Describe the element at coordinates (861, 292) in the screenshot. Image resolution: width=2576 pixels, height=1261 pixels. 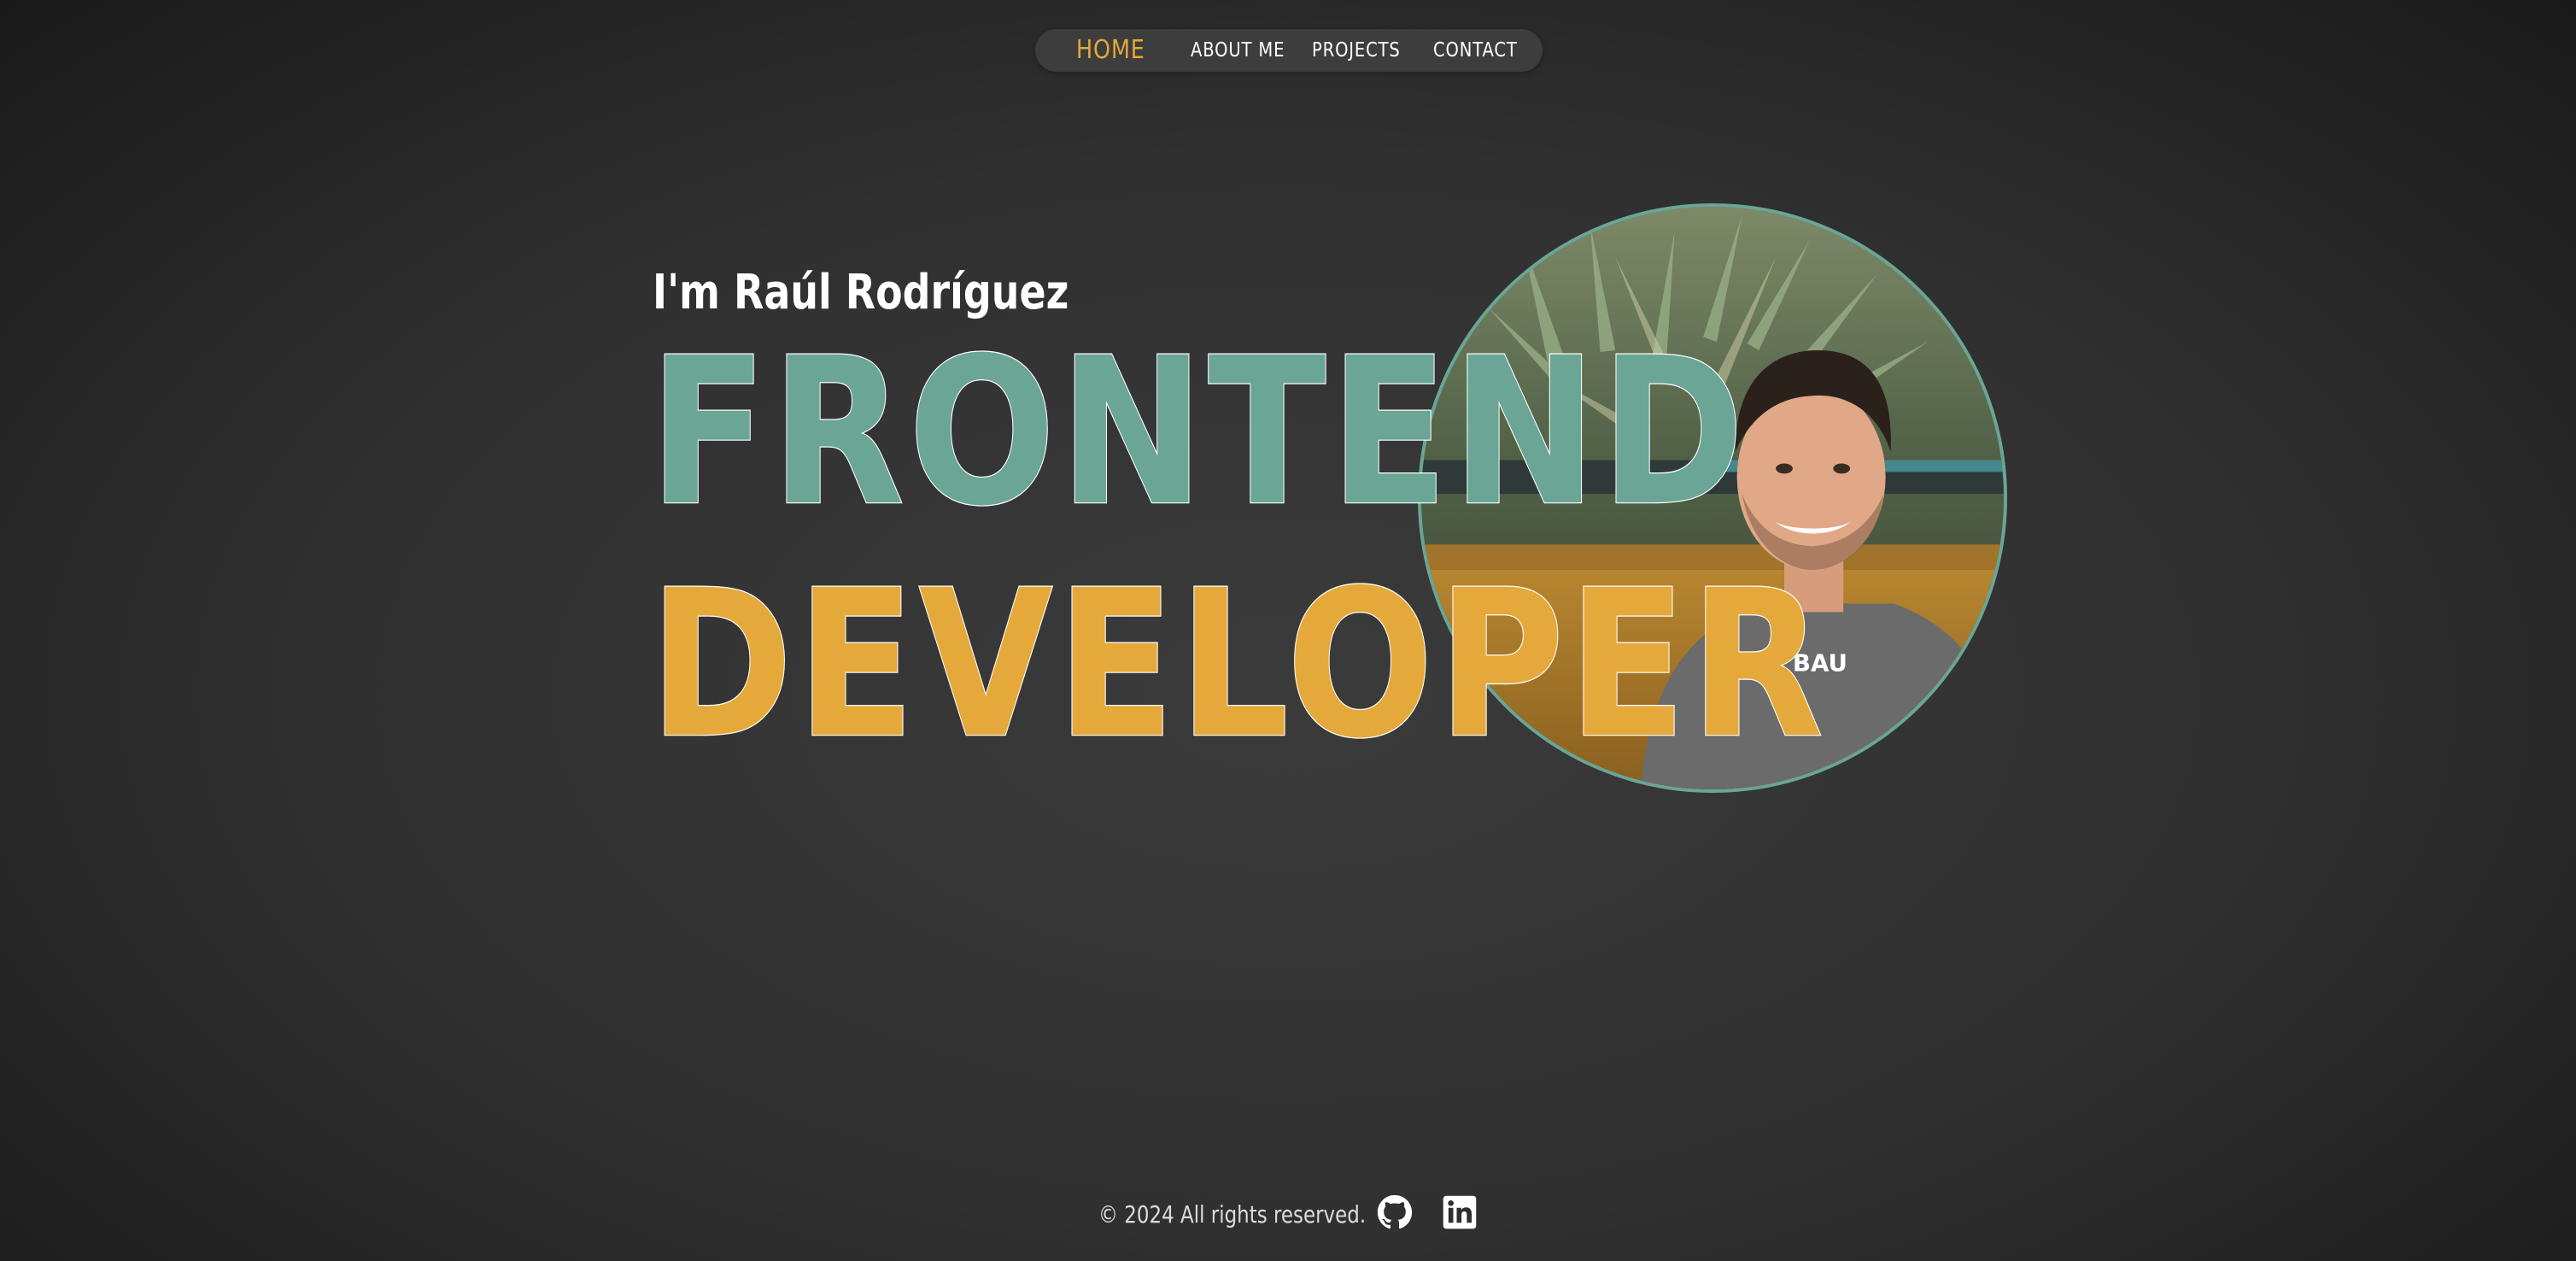
I see `intro-heading: I'm Raúl Rodríguez` at that location.